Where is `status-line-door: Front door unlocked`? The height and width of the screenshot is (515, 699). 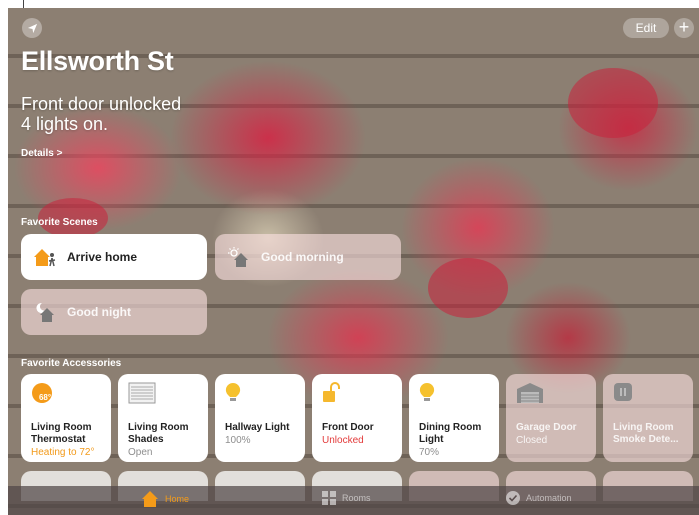 status-line-door: Front door unlocked is located at coordinates (101, 104).